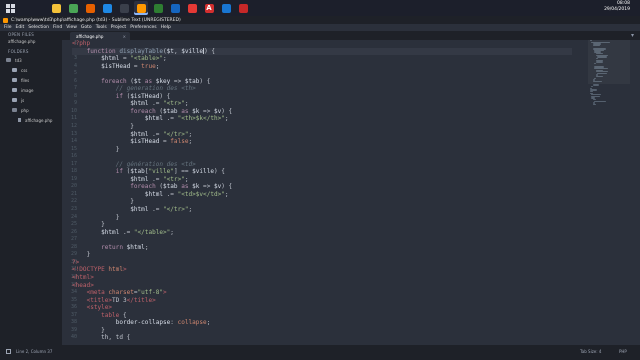 This screenshot has height=360, width=640. Describe the element at coordinates (322, 316) in the screenshot. I see `code-line: table {` at that location.